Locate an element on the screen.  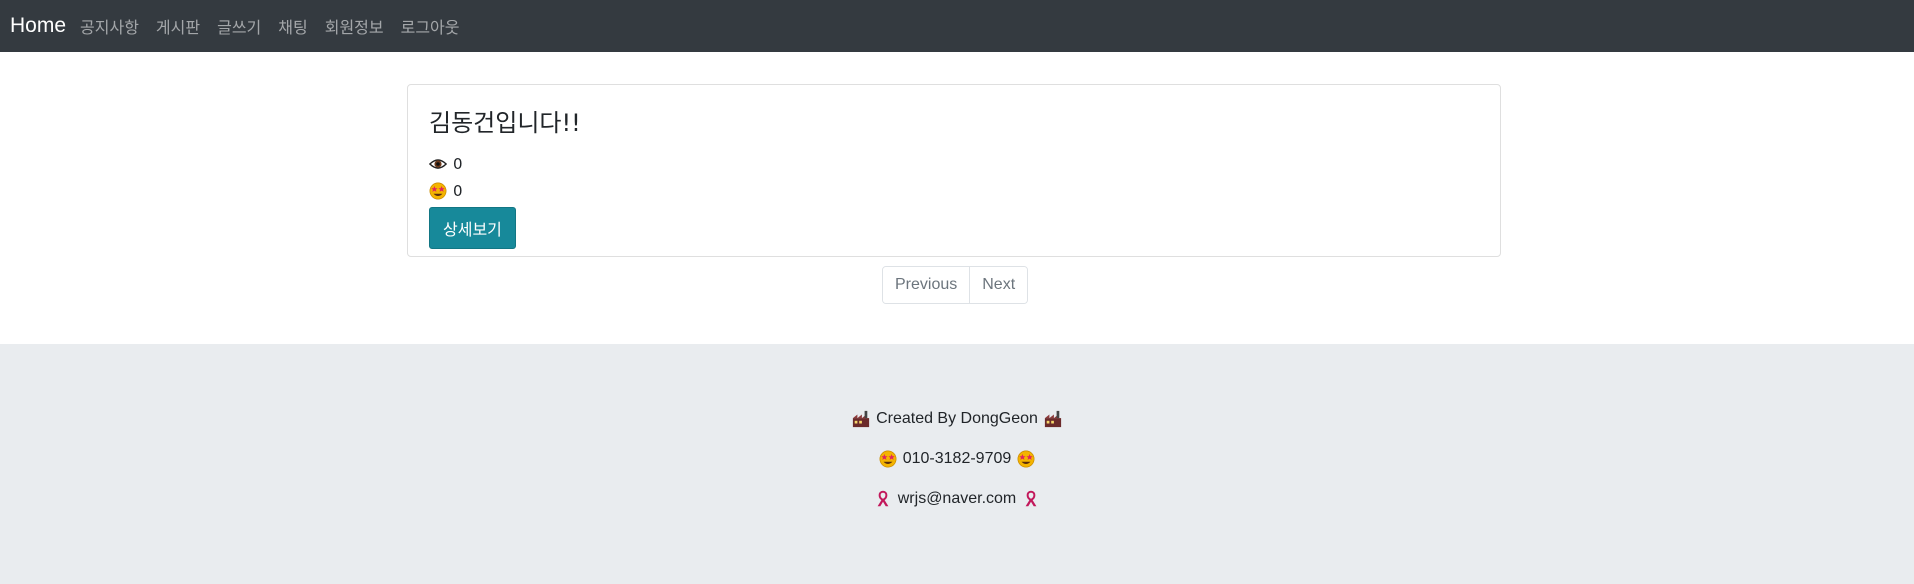
nav-link-logout: 로그아웃 is located at coordinates (430, 26).